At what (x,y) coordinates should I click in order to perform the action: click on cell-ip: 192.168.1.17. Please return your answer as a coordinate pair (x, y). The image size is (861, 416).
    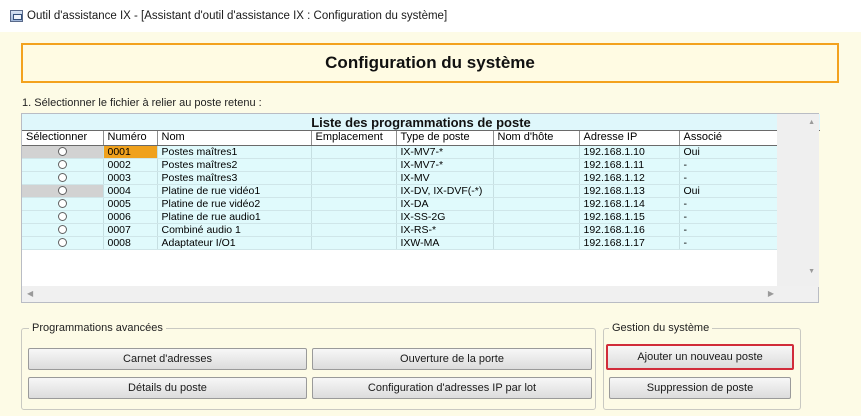
    Looking at the image, I should click on (629, 243).